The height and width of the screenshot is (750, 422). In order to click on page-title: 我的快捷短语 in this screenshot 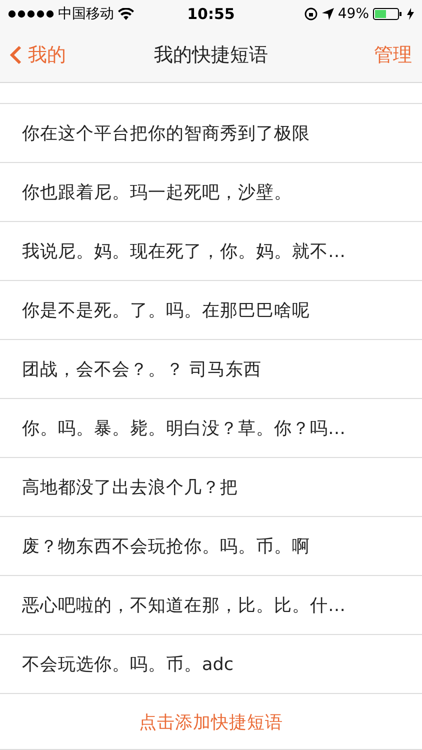, I will do `click(211, 55)`.